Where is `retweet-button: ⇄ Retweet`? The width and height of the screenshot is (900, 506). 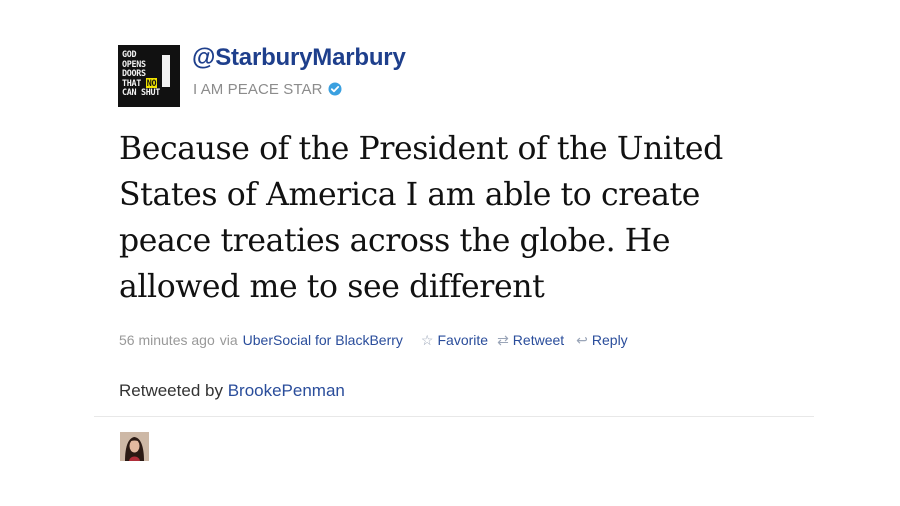 retweet-button: ⇄ Retweet is located at coordinates (530, 340).